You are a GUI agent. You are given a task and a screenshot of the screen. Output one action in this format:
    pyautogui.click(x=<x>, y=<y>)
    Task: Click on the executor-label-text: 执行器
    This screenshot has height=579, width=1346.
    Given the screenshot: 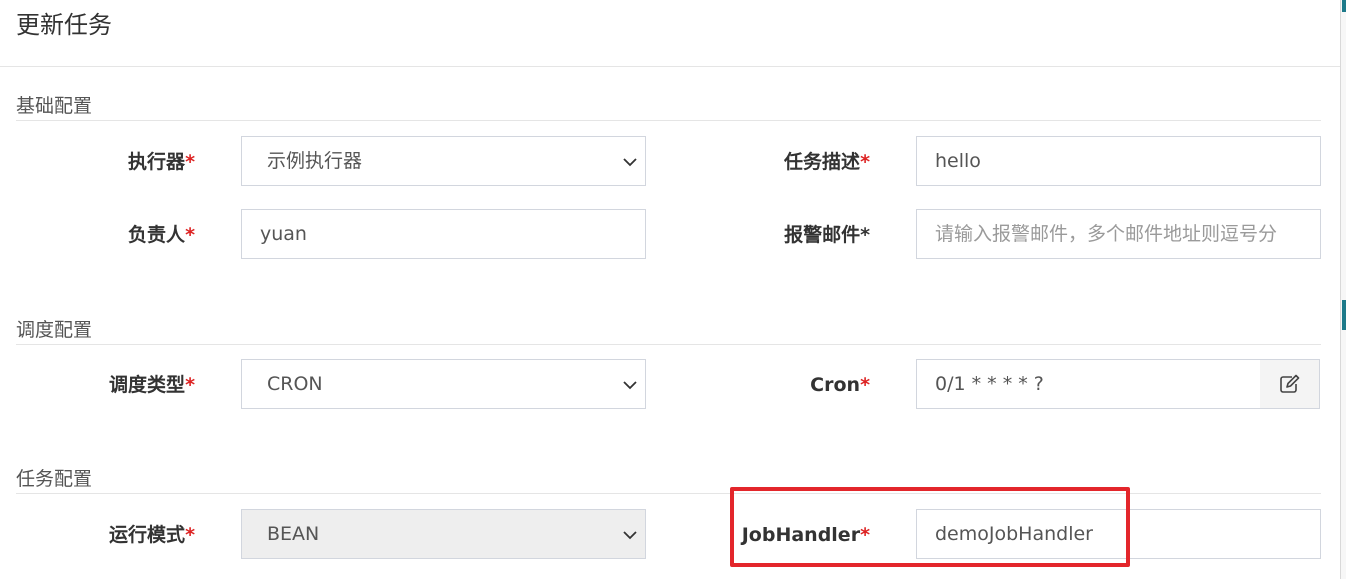 What is the action you would take?
    pyautogui.click(x=157, y=162)
    